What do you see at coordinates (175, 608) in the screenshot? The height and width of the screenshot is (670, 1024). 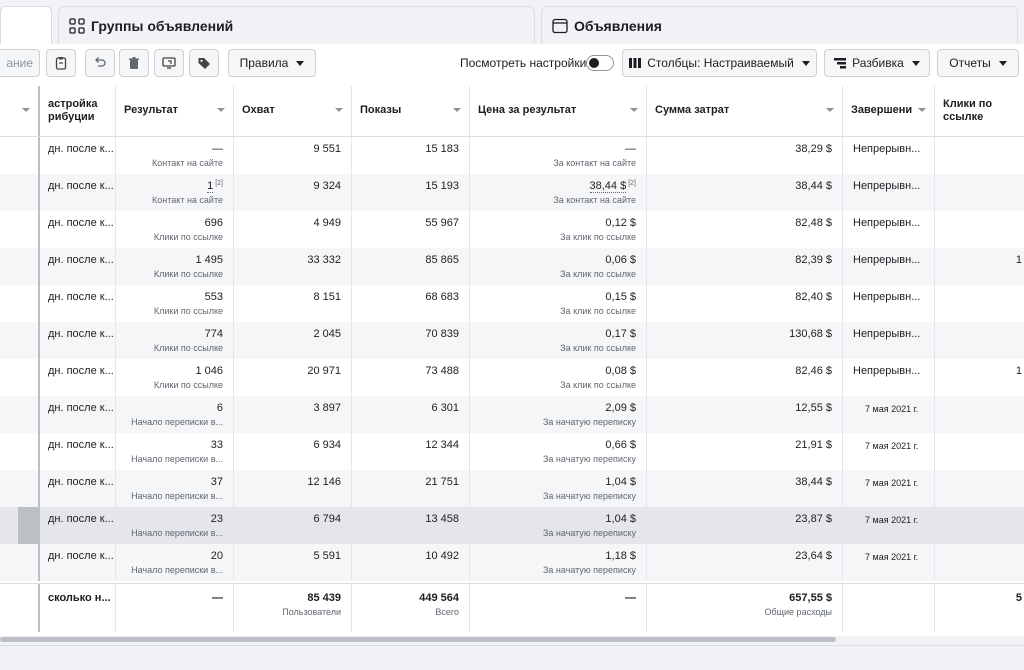 I see `totals-cell-result: —` at bounding box center [175, 608].